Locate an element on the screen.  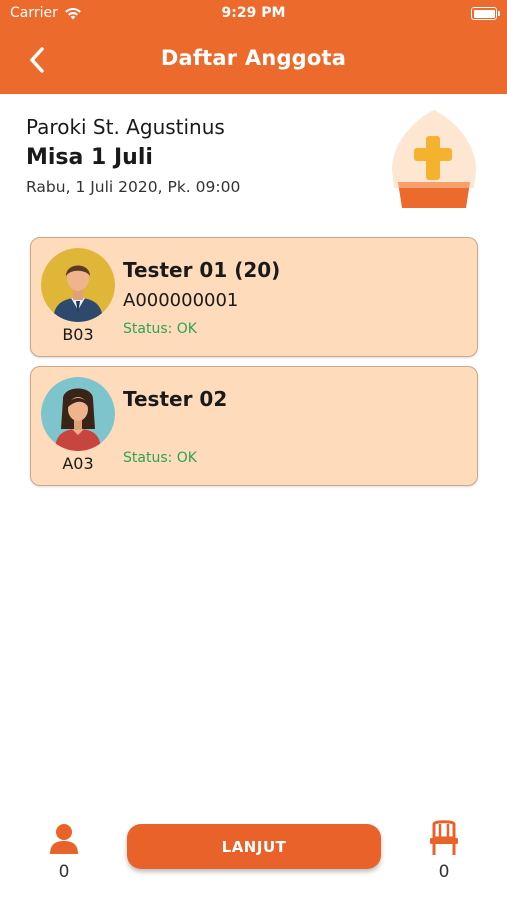
page-title: Daftar Anggota is located at coordinates (253, 58).